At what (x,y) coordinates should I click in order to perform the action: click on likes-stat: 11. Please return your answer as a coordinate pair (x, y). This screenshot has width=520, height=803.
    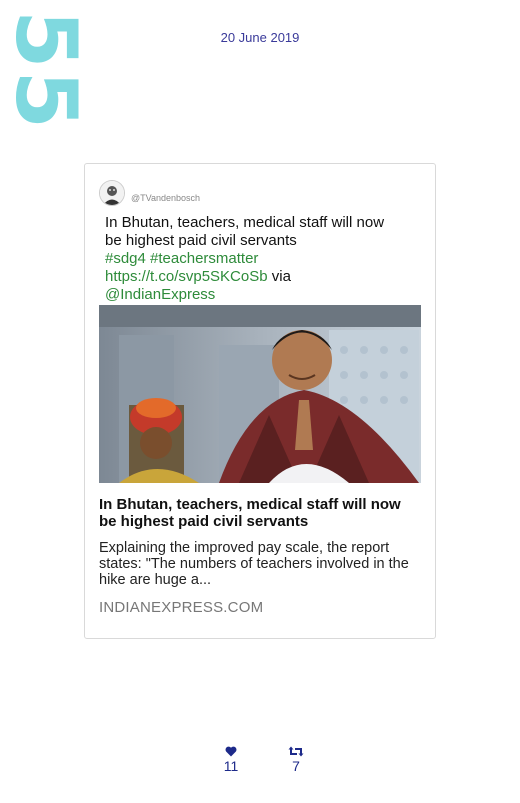
    Looking at the image, I should click on (231, 760).